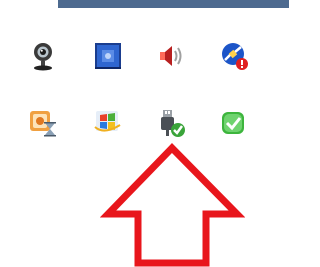 This screenshot has width=320, height=267. Describe the element at coordinates (108, 123) in the screenshot. I see `windows-logo-icon` at that location.